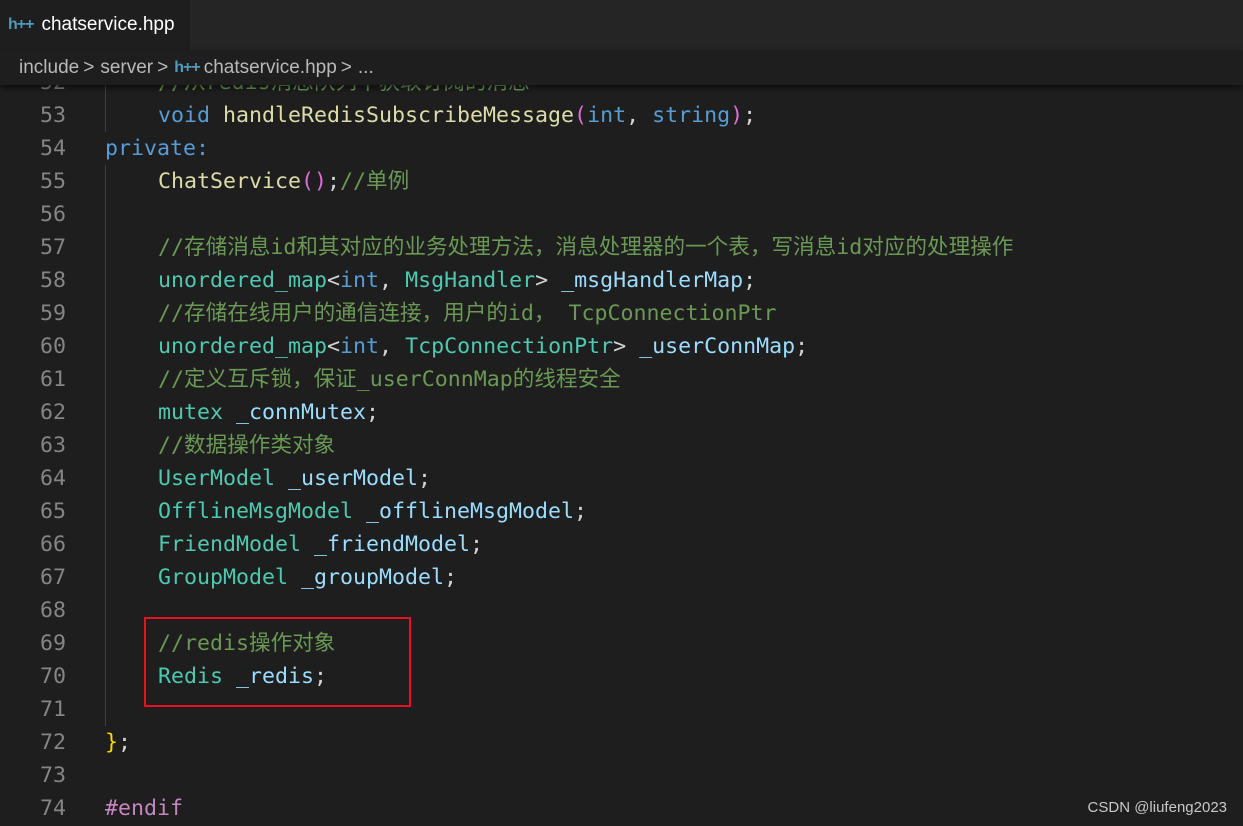 The image size is (1243, 826). I want to click on line-number: 62, so click(52, 412).